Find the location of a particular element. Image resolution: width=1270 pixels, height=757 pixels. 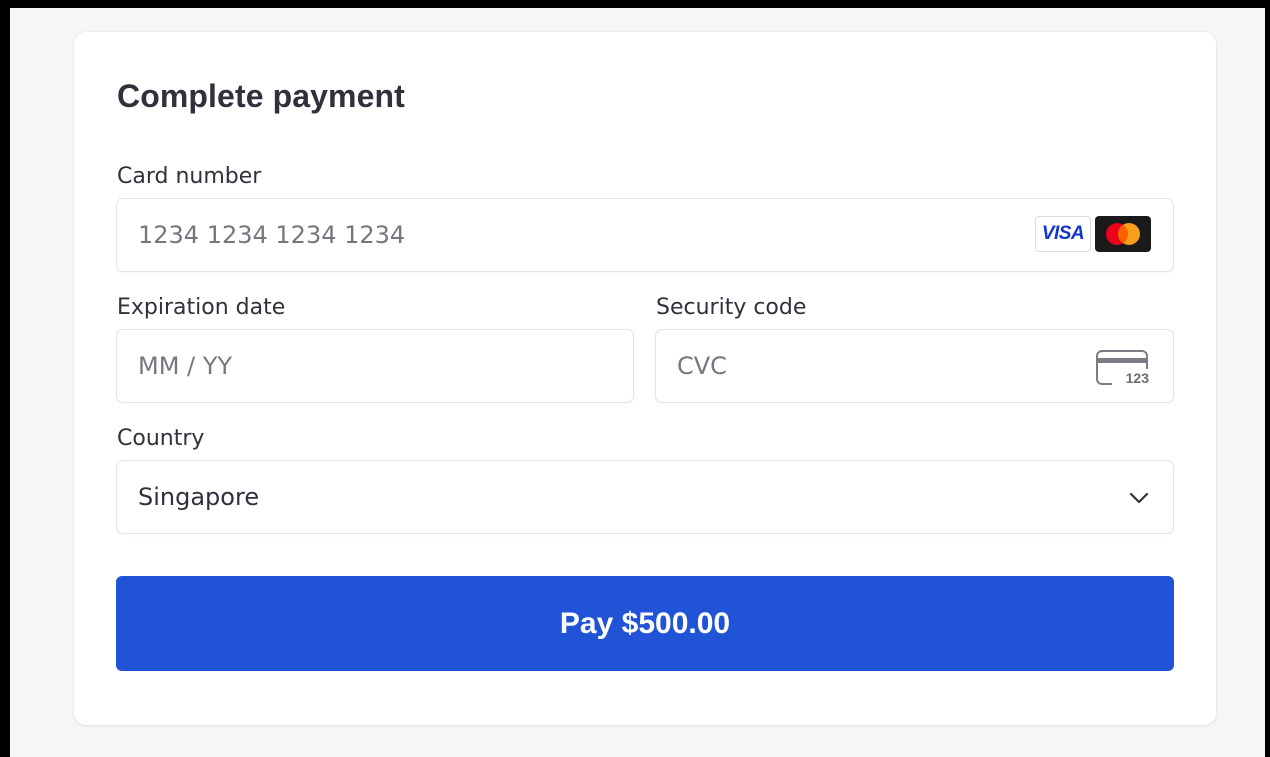

country-selected-value: Singapore is located at coordinates (199, 497).